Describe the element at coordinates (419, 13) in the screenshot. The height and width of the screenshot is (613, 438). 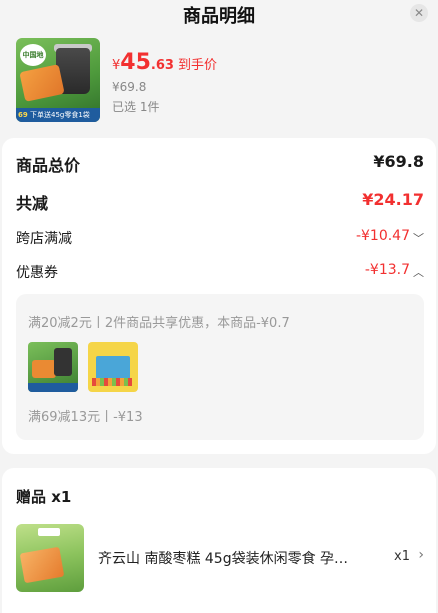
I see `close-icon: ✕` at that location.